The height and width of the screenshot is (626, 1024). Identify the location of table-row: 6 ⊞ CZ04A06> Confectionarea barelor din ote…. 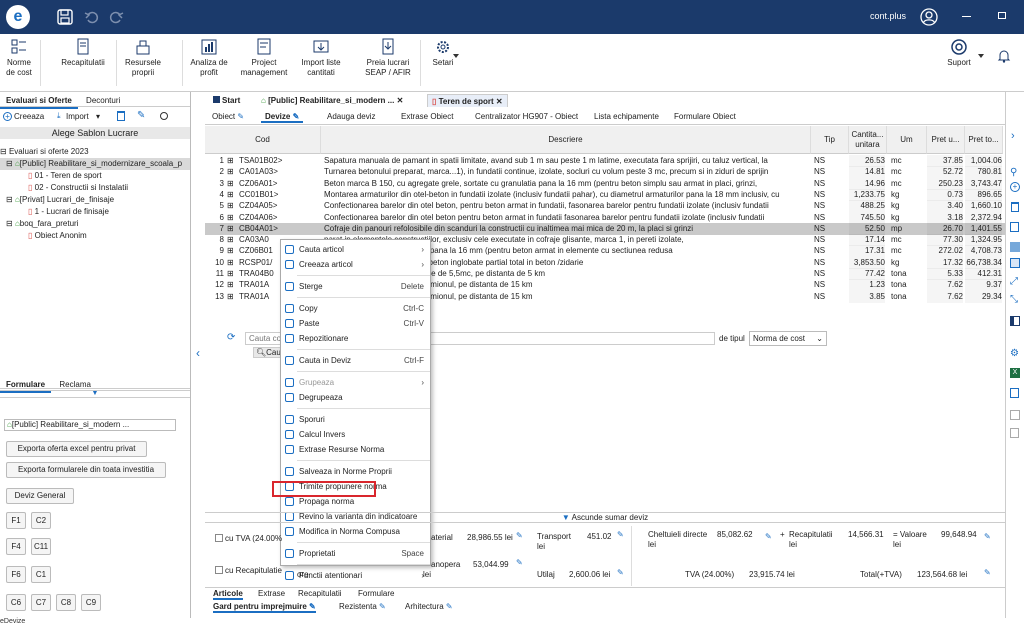
(605, 217).